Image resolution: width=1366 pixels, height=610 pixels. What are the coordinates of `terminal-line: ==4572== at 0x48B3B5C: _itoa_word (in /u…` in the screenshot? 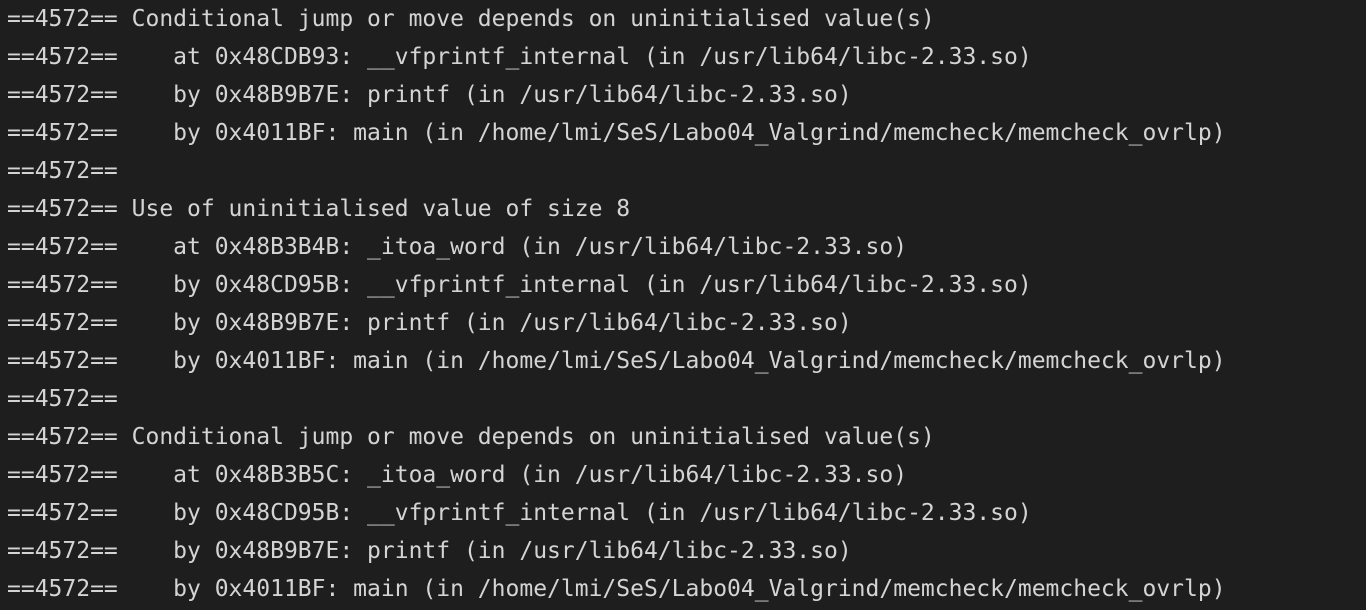 It's located at (457, 475).